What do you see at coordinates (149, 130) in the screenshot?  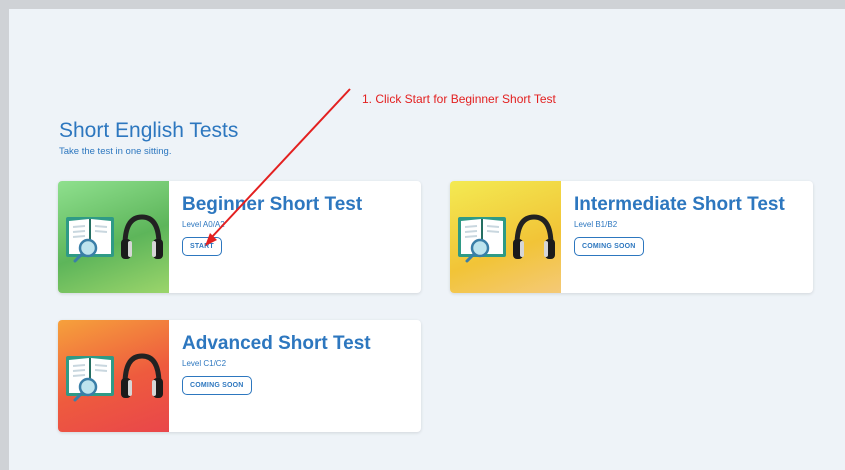 I see `section-title: Short English Tests` at bounding box center [149, 130].